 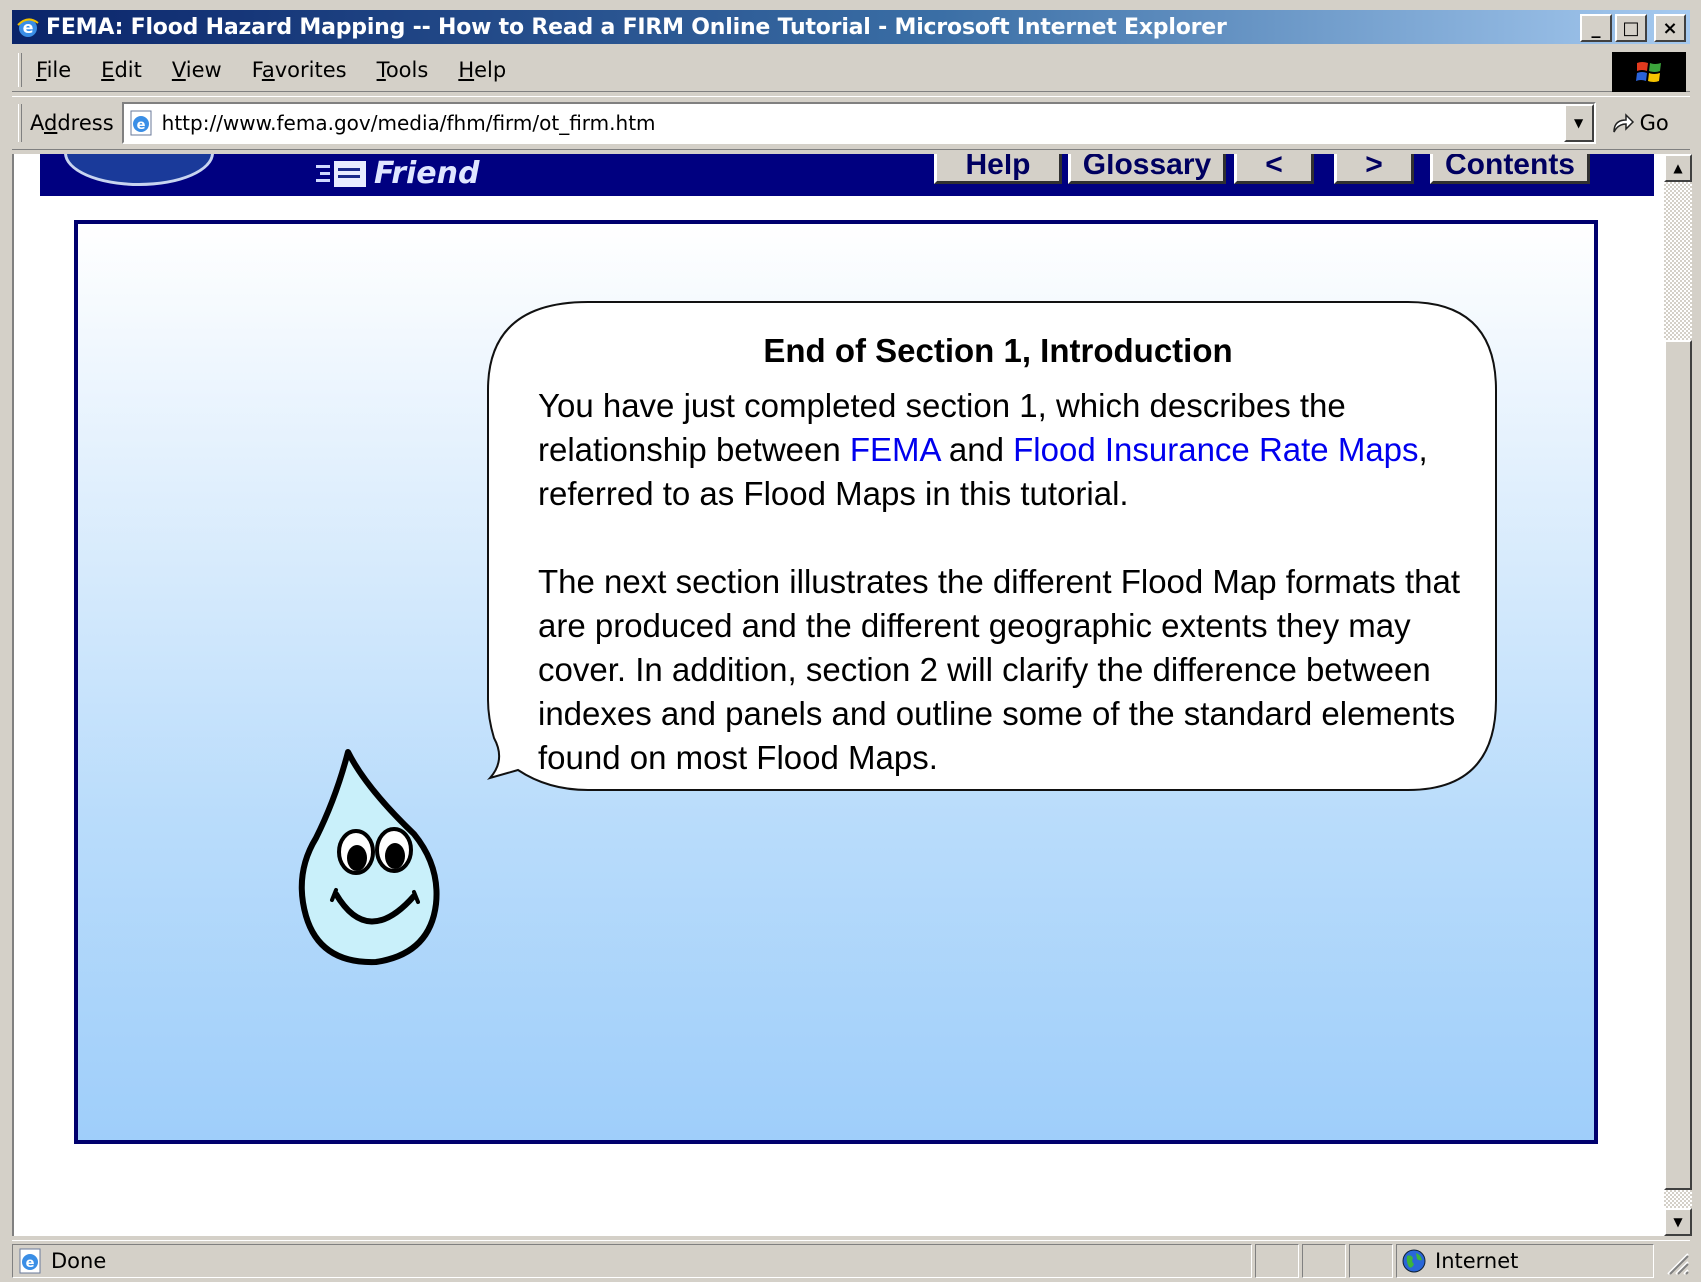 I want to click on zone-label: Internet, so click(x=1477, y=1260).